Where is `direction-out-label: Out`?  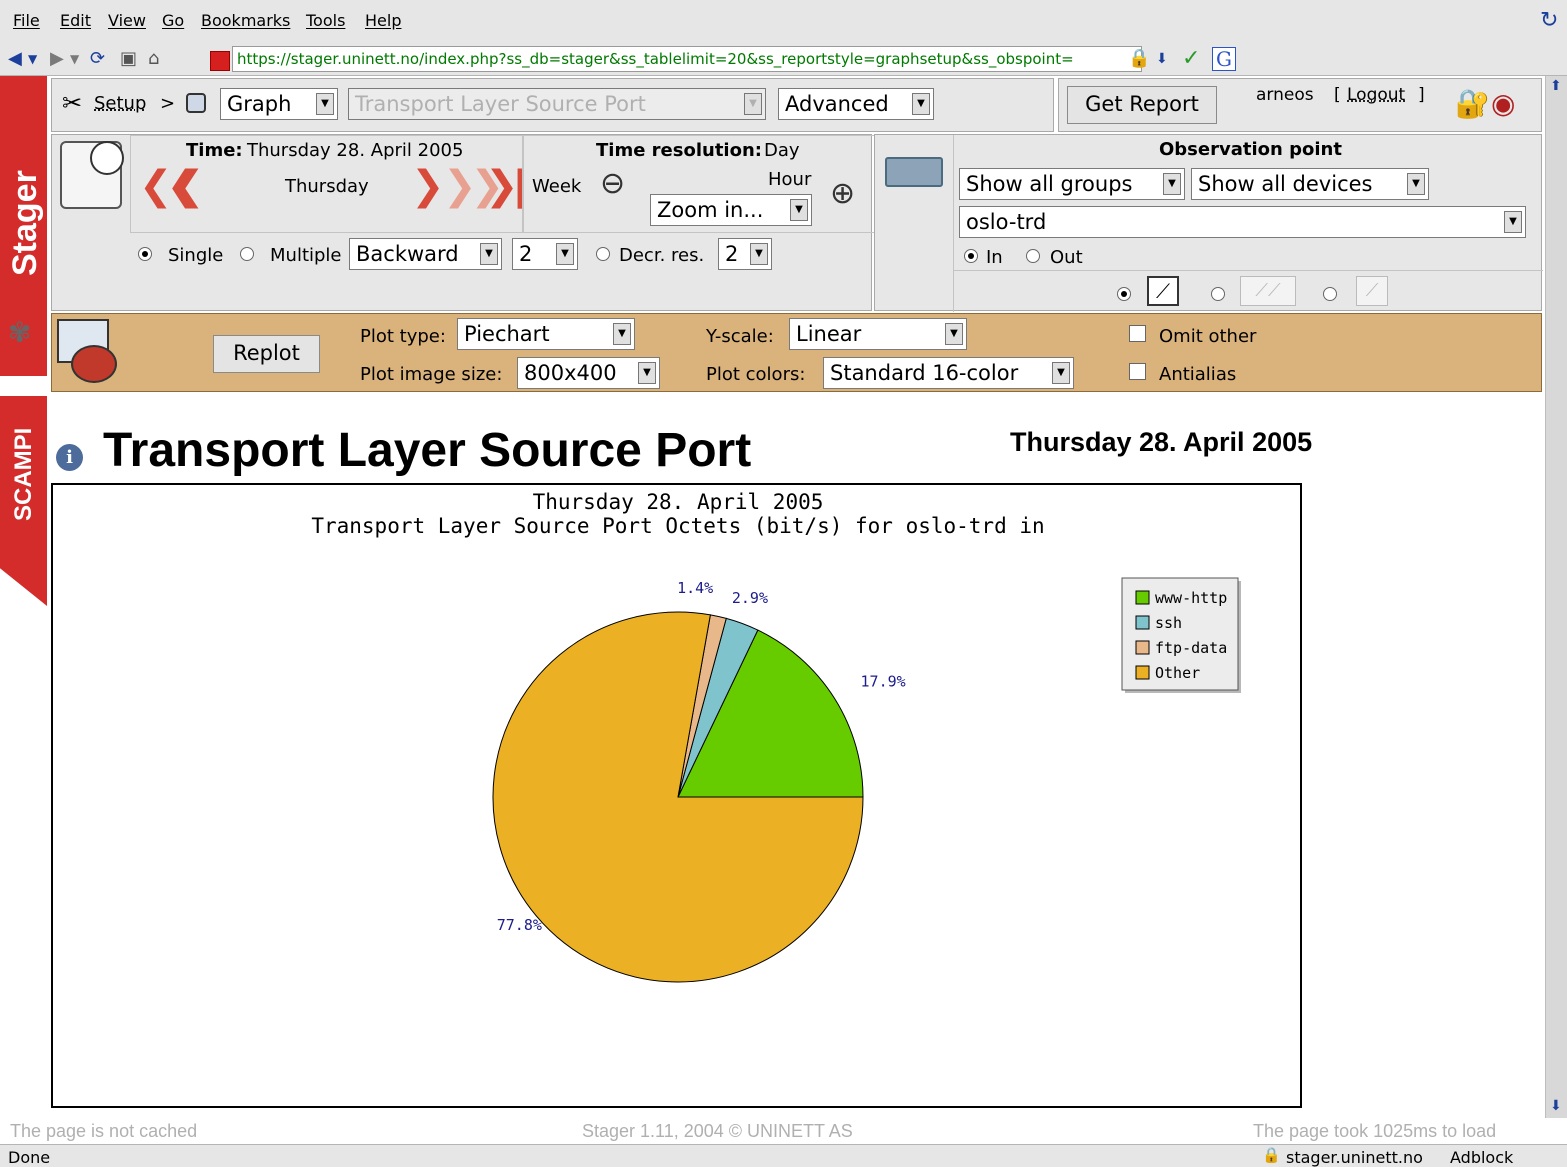
direction-out-label: Out is located at coordinates (1066, 257).